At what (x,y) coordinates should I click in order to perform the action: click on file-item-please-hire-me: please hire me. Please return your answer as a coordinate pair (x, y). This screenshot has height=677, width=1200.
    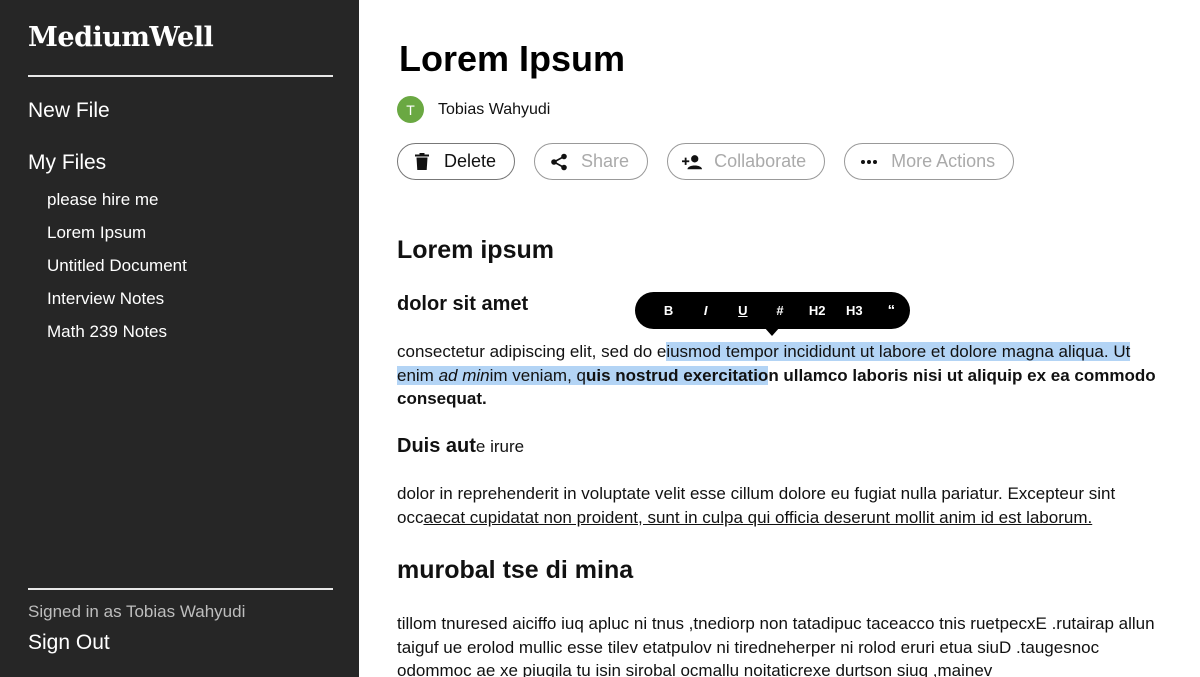
    Looking at the image, I should click on (117, 205).